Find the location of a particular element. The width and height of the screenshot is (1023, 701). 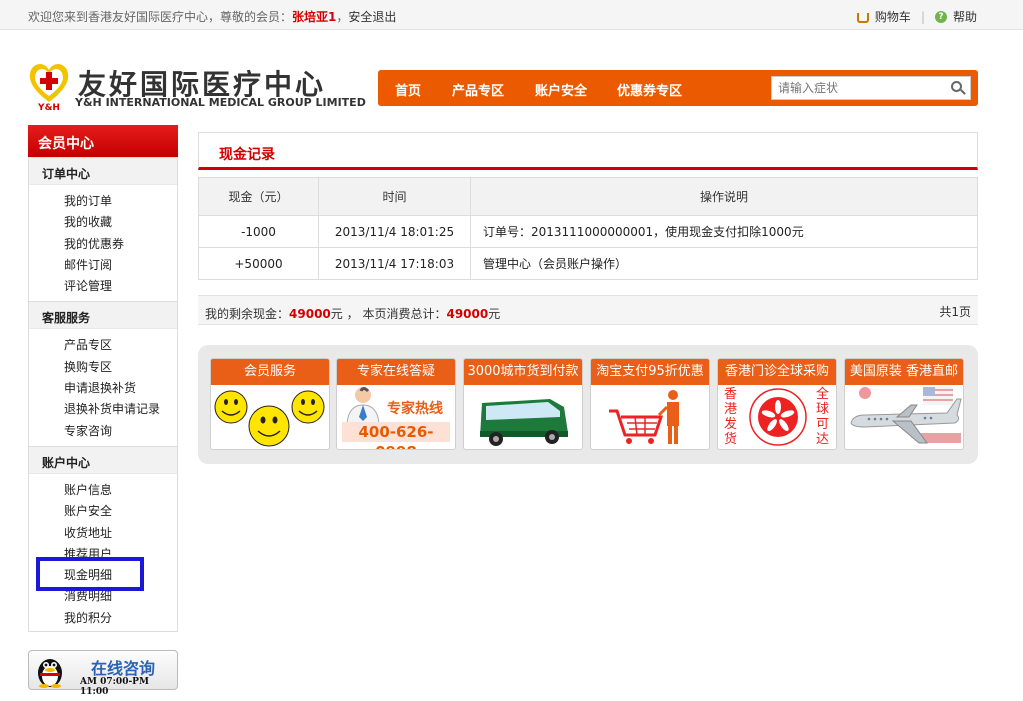

welcome-message: 欢迎您来到香港友好国际医疗中心，尊敬的会员：张培亚1，安全退出 is located at coordinates (212, 16).